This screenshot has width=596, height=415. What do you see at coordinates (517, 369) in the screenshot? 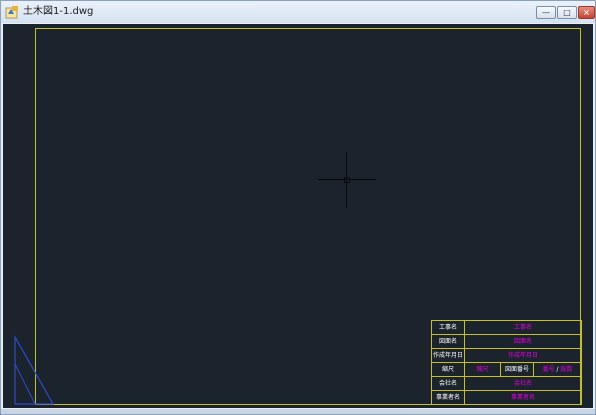
I see `drawing-number-label: 図面番号` at bounding box center [517, 369].